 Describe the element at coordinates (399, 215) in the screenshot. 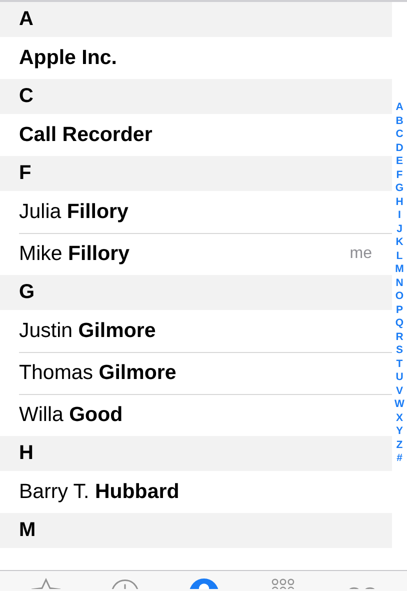

I see `index-letter: I` at that location.